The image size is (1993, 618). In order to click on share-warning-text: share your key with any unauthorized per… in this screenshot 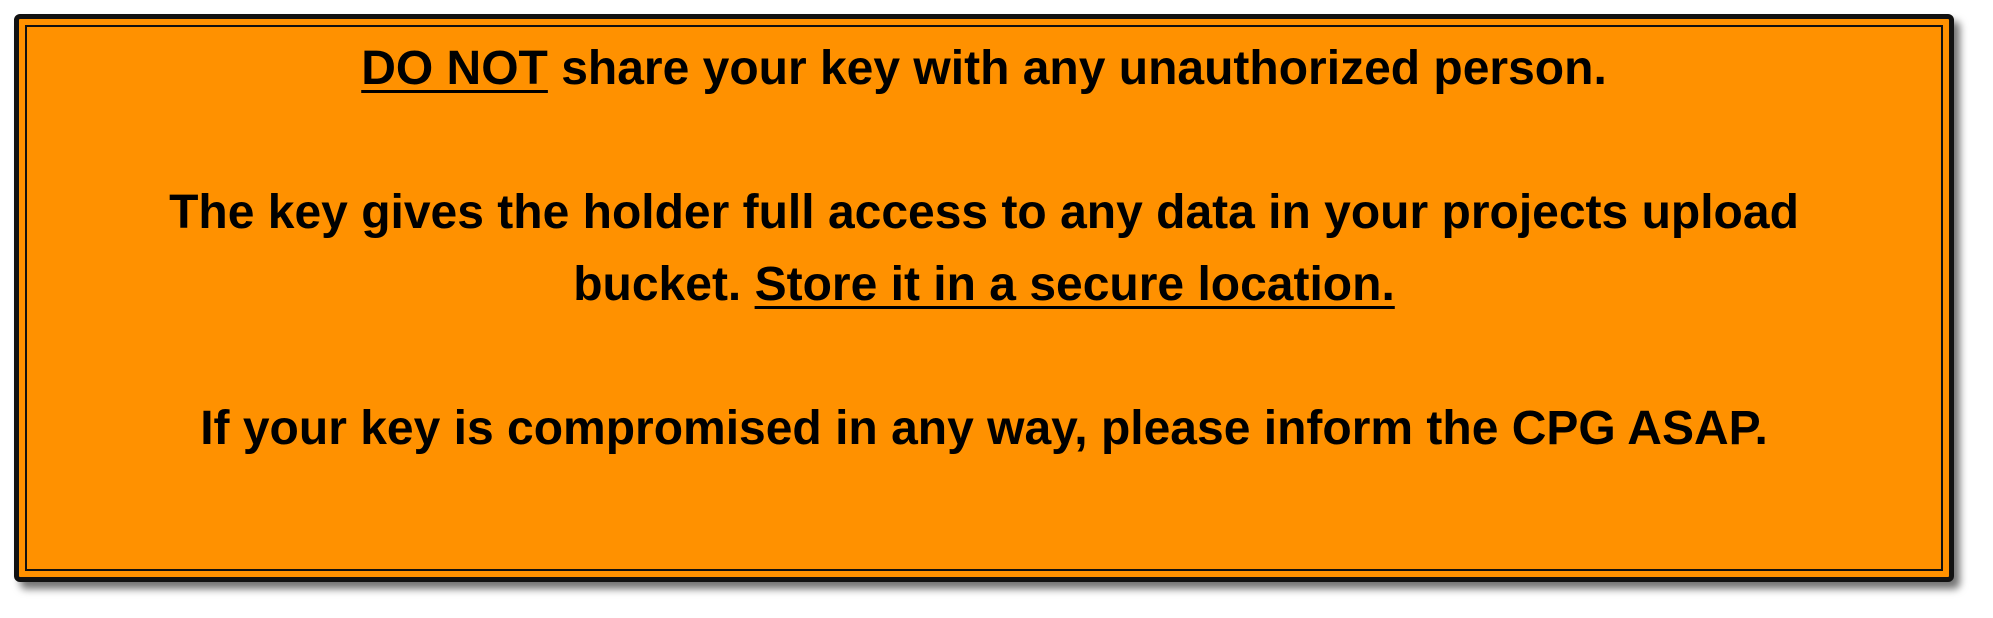, I will do `click(1077, 68)`.